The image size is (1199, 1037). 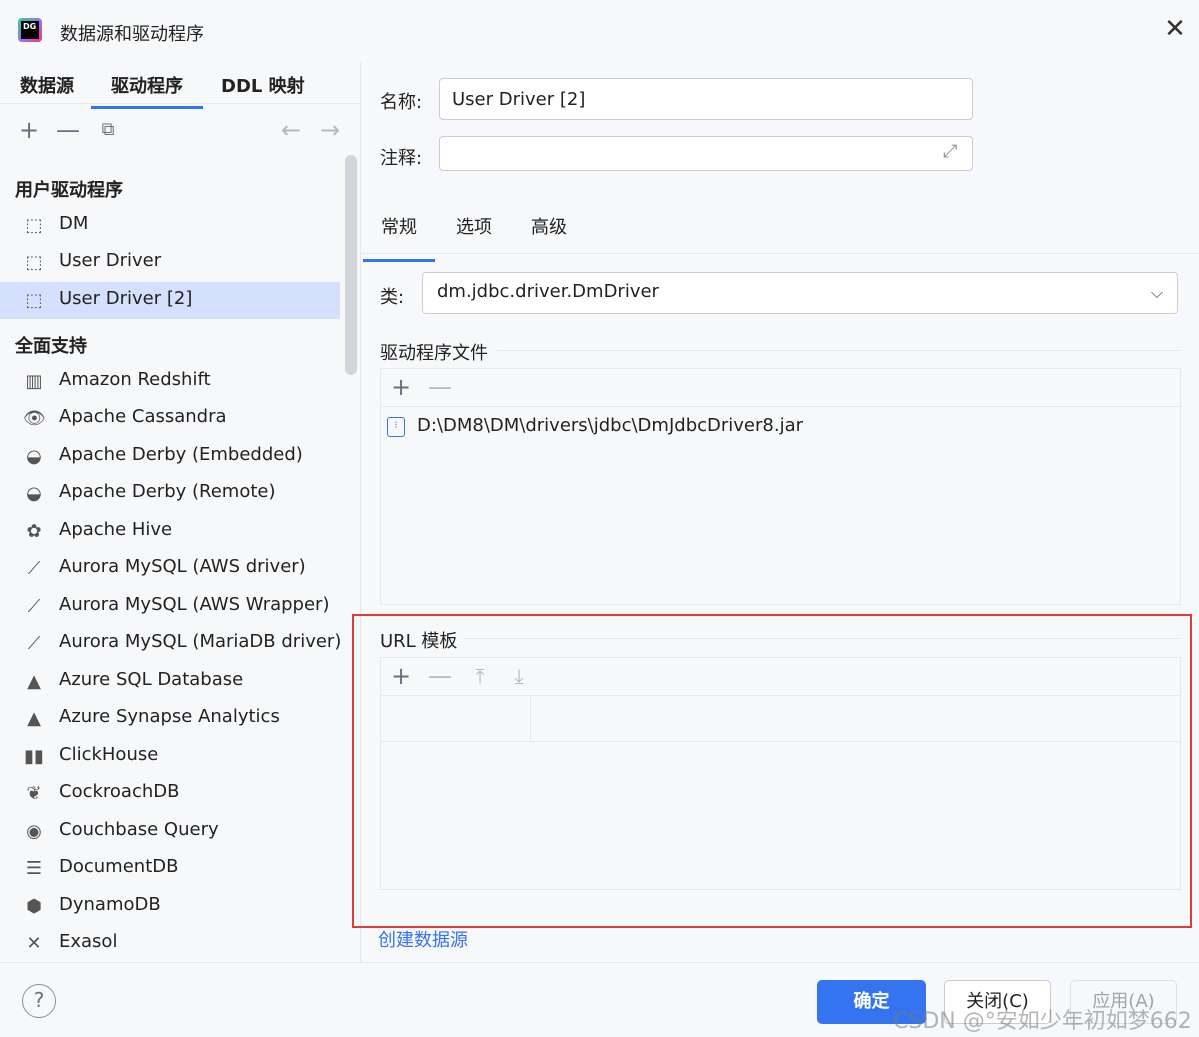 What do you see at coordinates (143, 416) in the screenshot?
I see `driver-item-label: Apache Cassandra` at bounding box center [143, 416].